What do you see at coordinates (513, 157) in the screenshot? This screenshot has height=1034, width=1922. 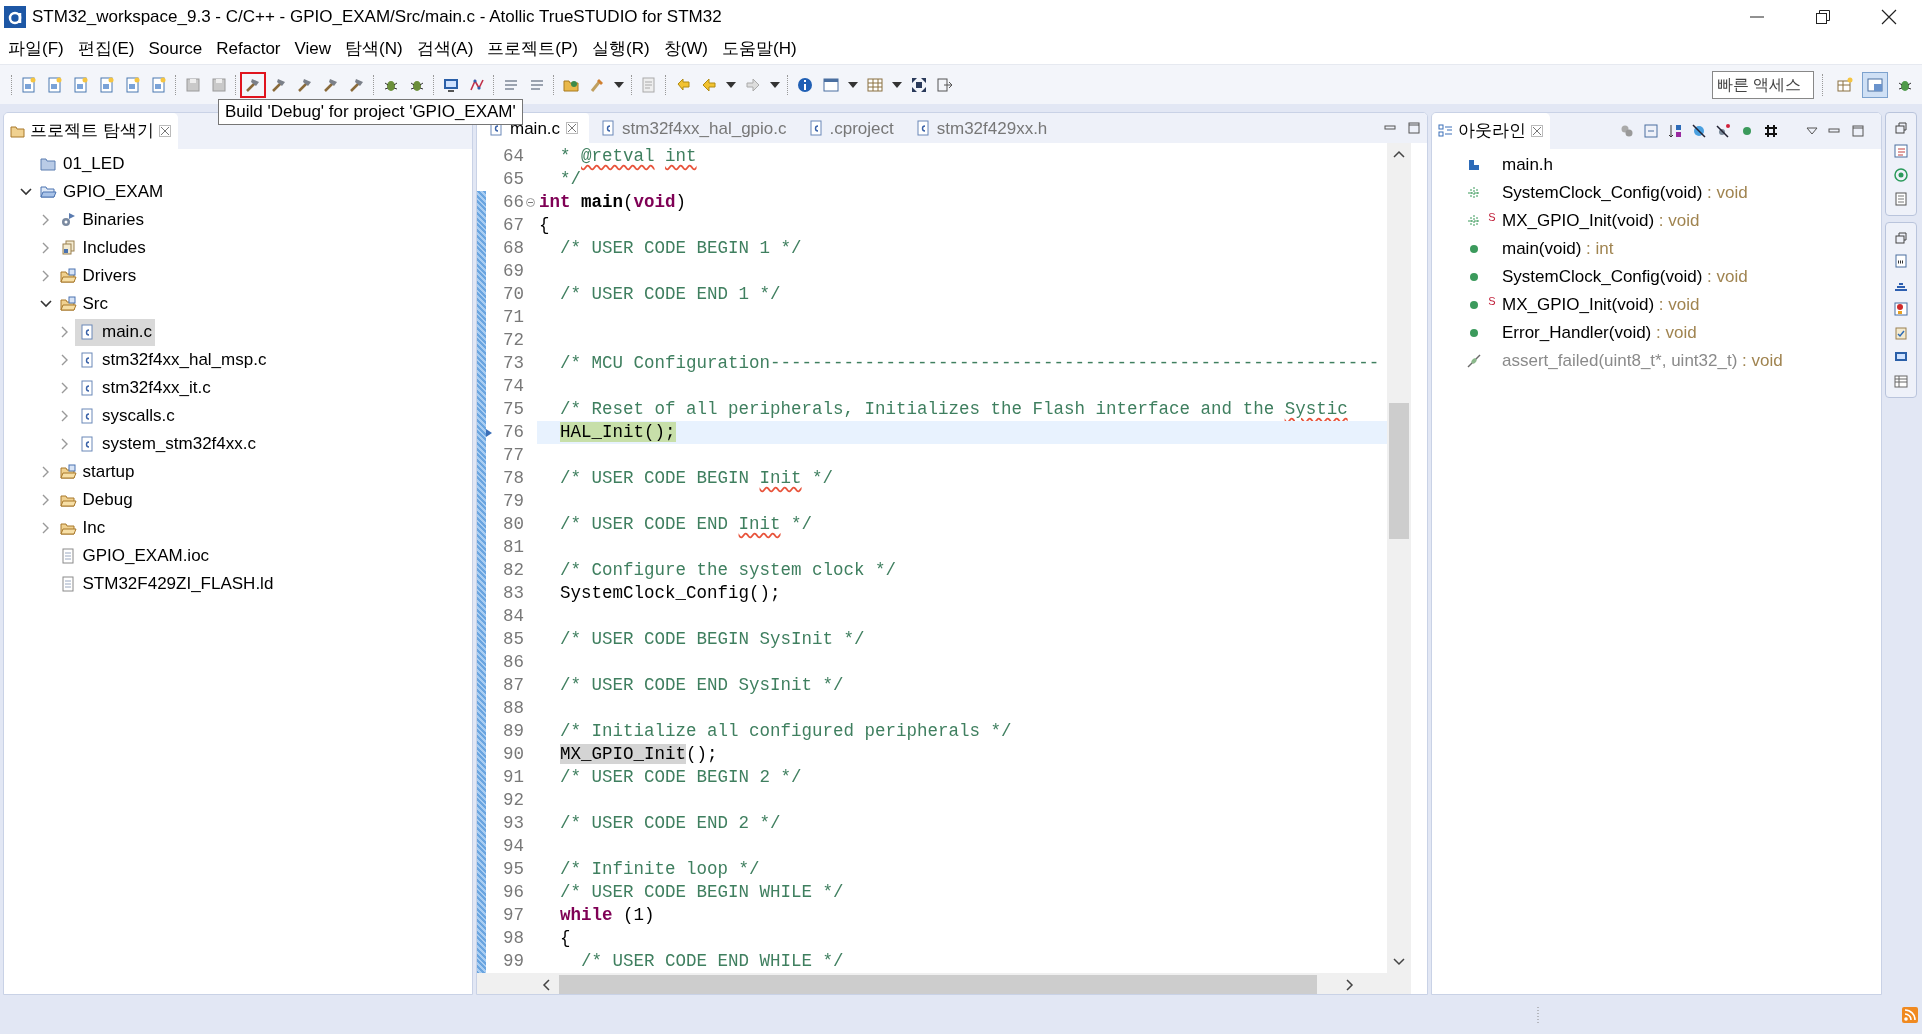 I see `line-number: 64` at bounding box center [513, 157].